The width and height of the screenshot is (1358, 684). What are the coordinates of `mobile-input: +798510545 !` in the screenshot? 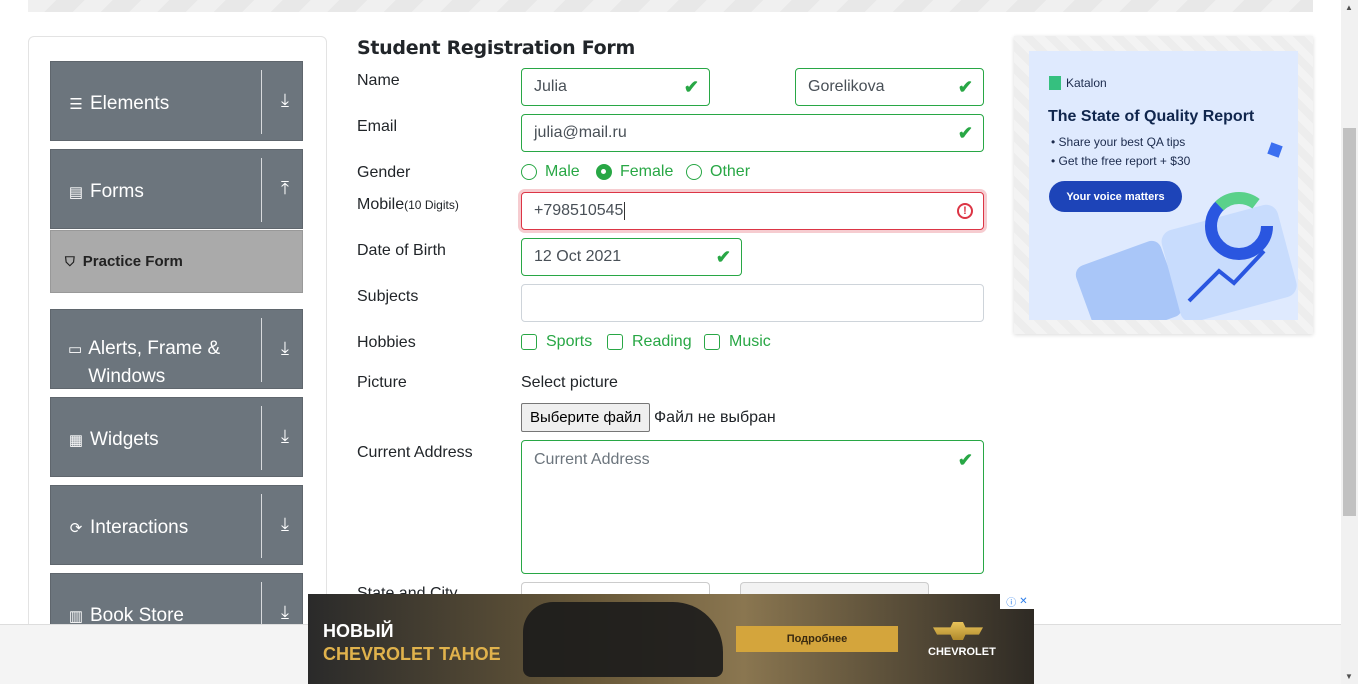 It's located at (752, 211).